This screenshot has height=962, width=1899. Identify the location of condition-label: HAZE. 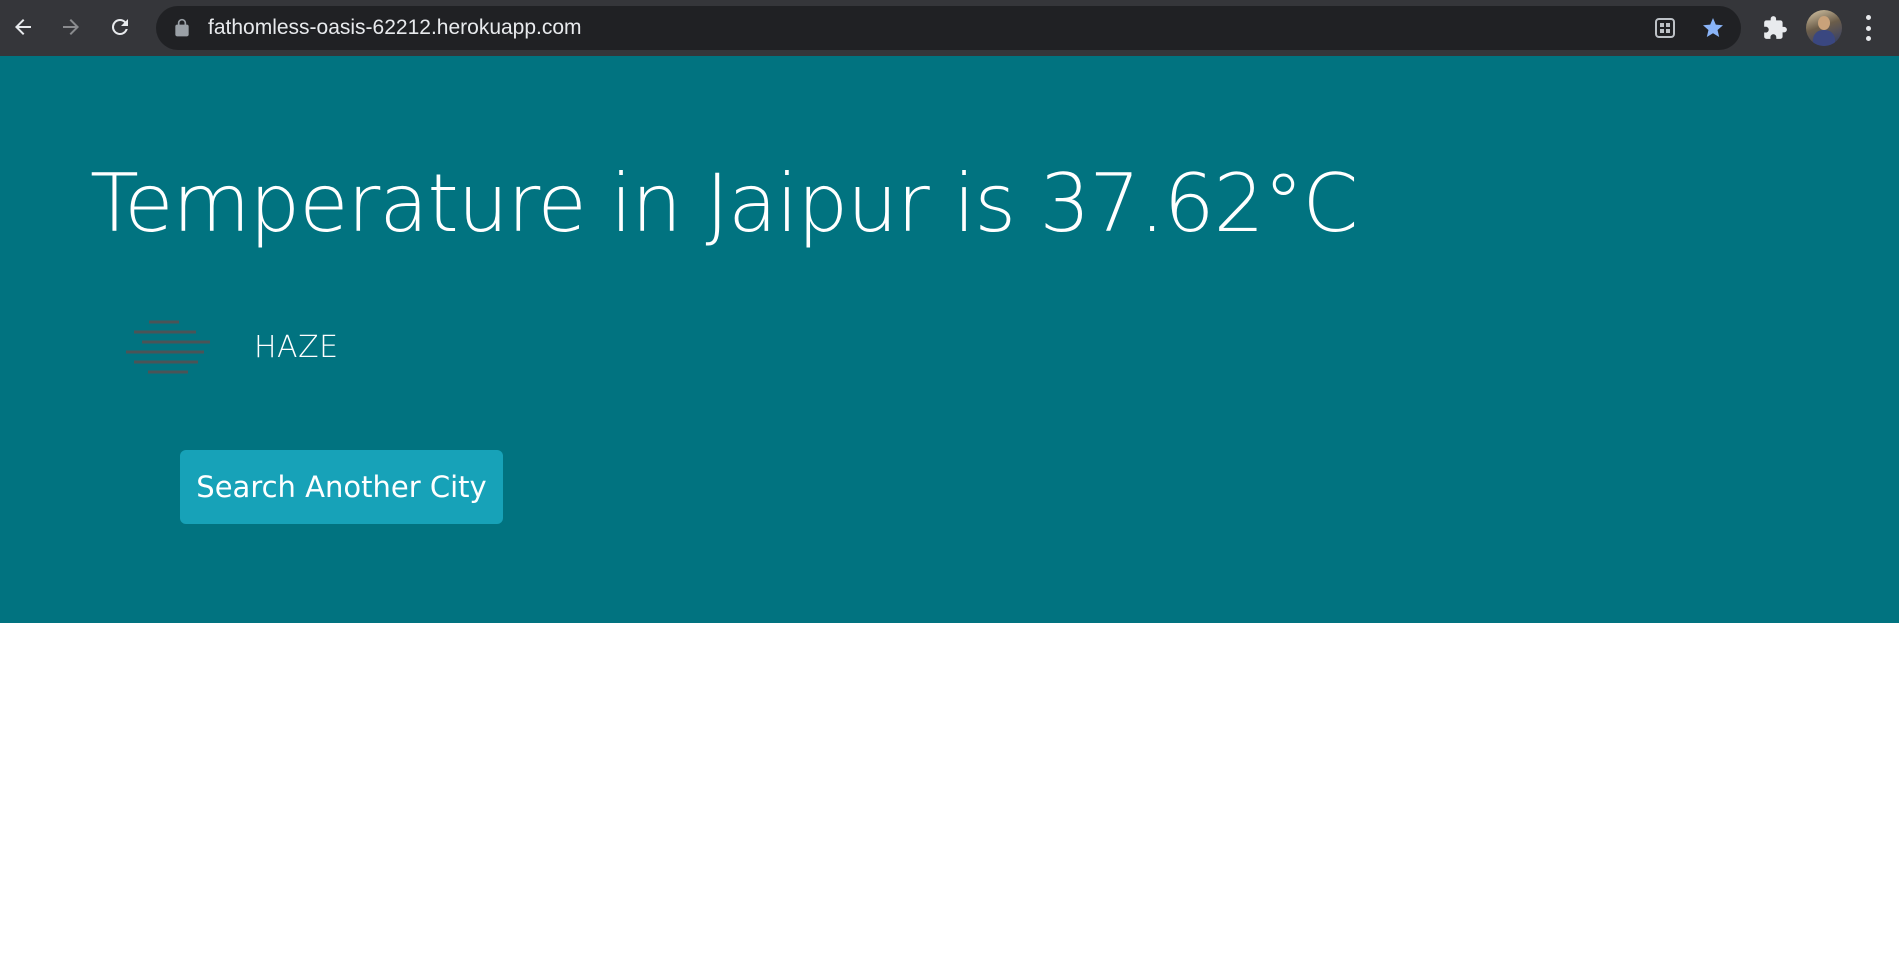
(296, 347).